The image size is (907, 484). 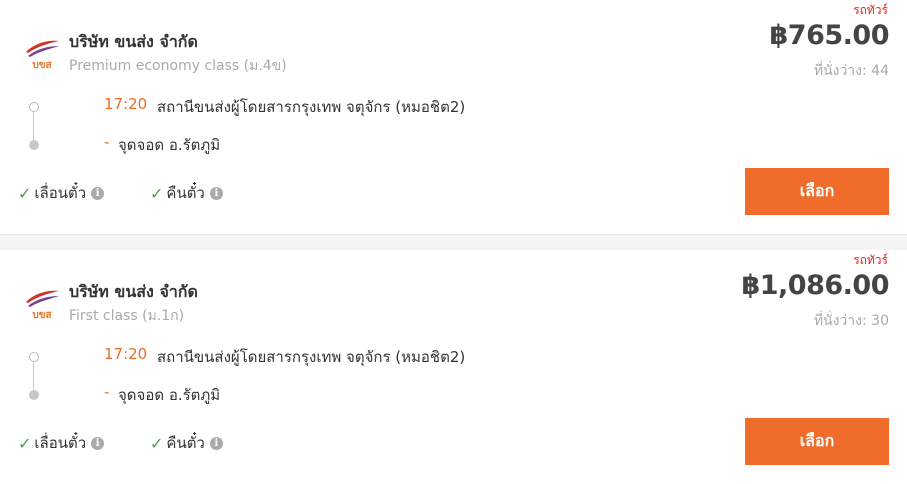 What do you see at coordinates (127, 316) in the screenshot?
I see `seat-class: First class (ม.1ก)` at bounding box center [127, 316].